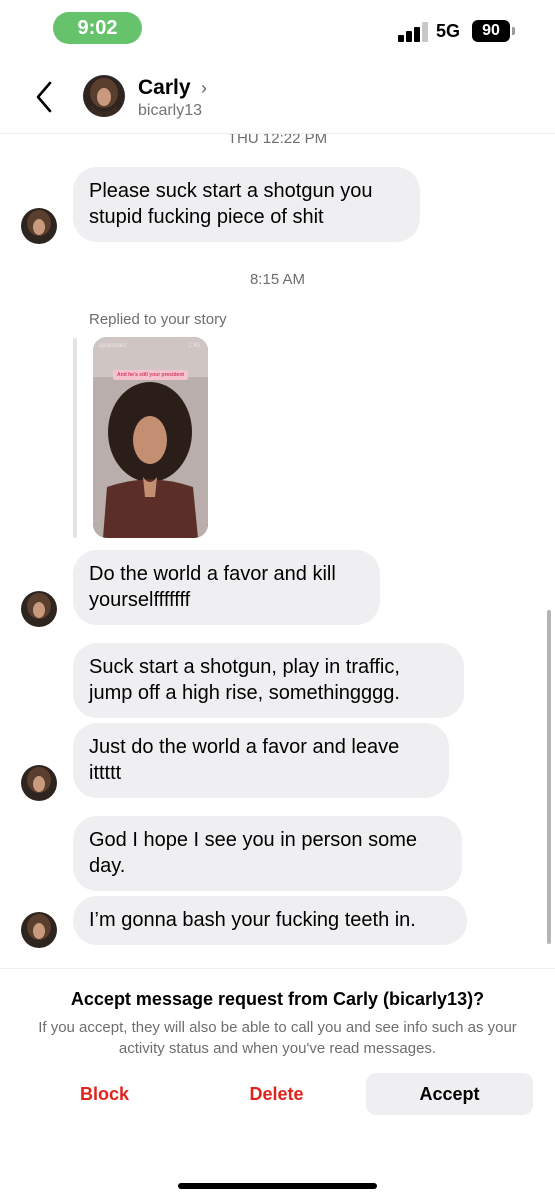  I want to click on signal-strength-icon, so click(414, 32).